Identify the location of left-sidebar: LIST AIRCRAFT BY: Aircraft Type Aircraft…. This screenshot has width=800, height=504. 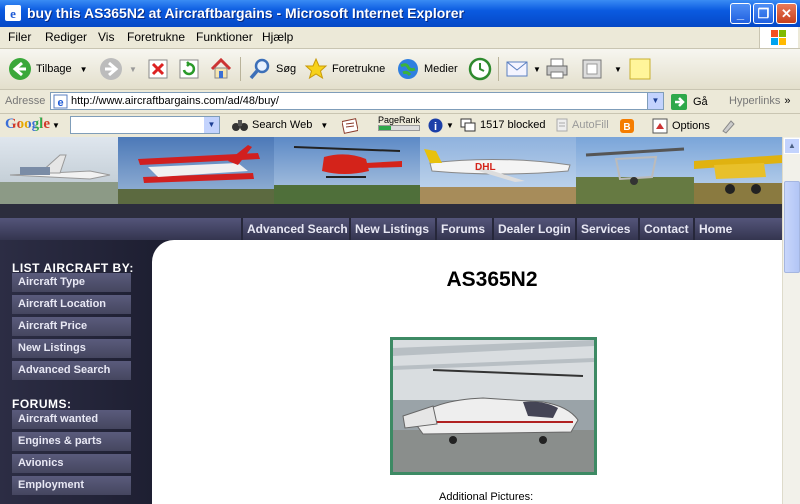
(76, 372).